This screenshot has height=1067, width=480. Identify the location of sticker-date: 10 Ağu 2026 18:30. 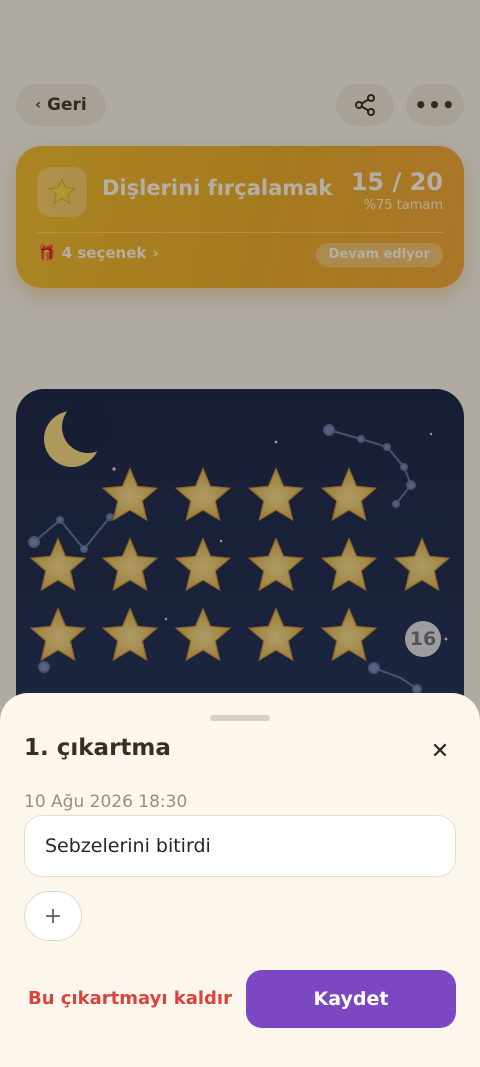
(106, 802).